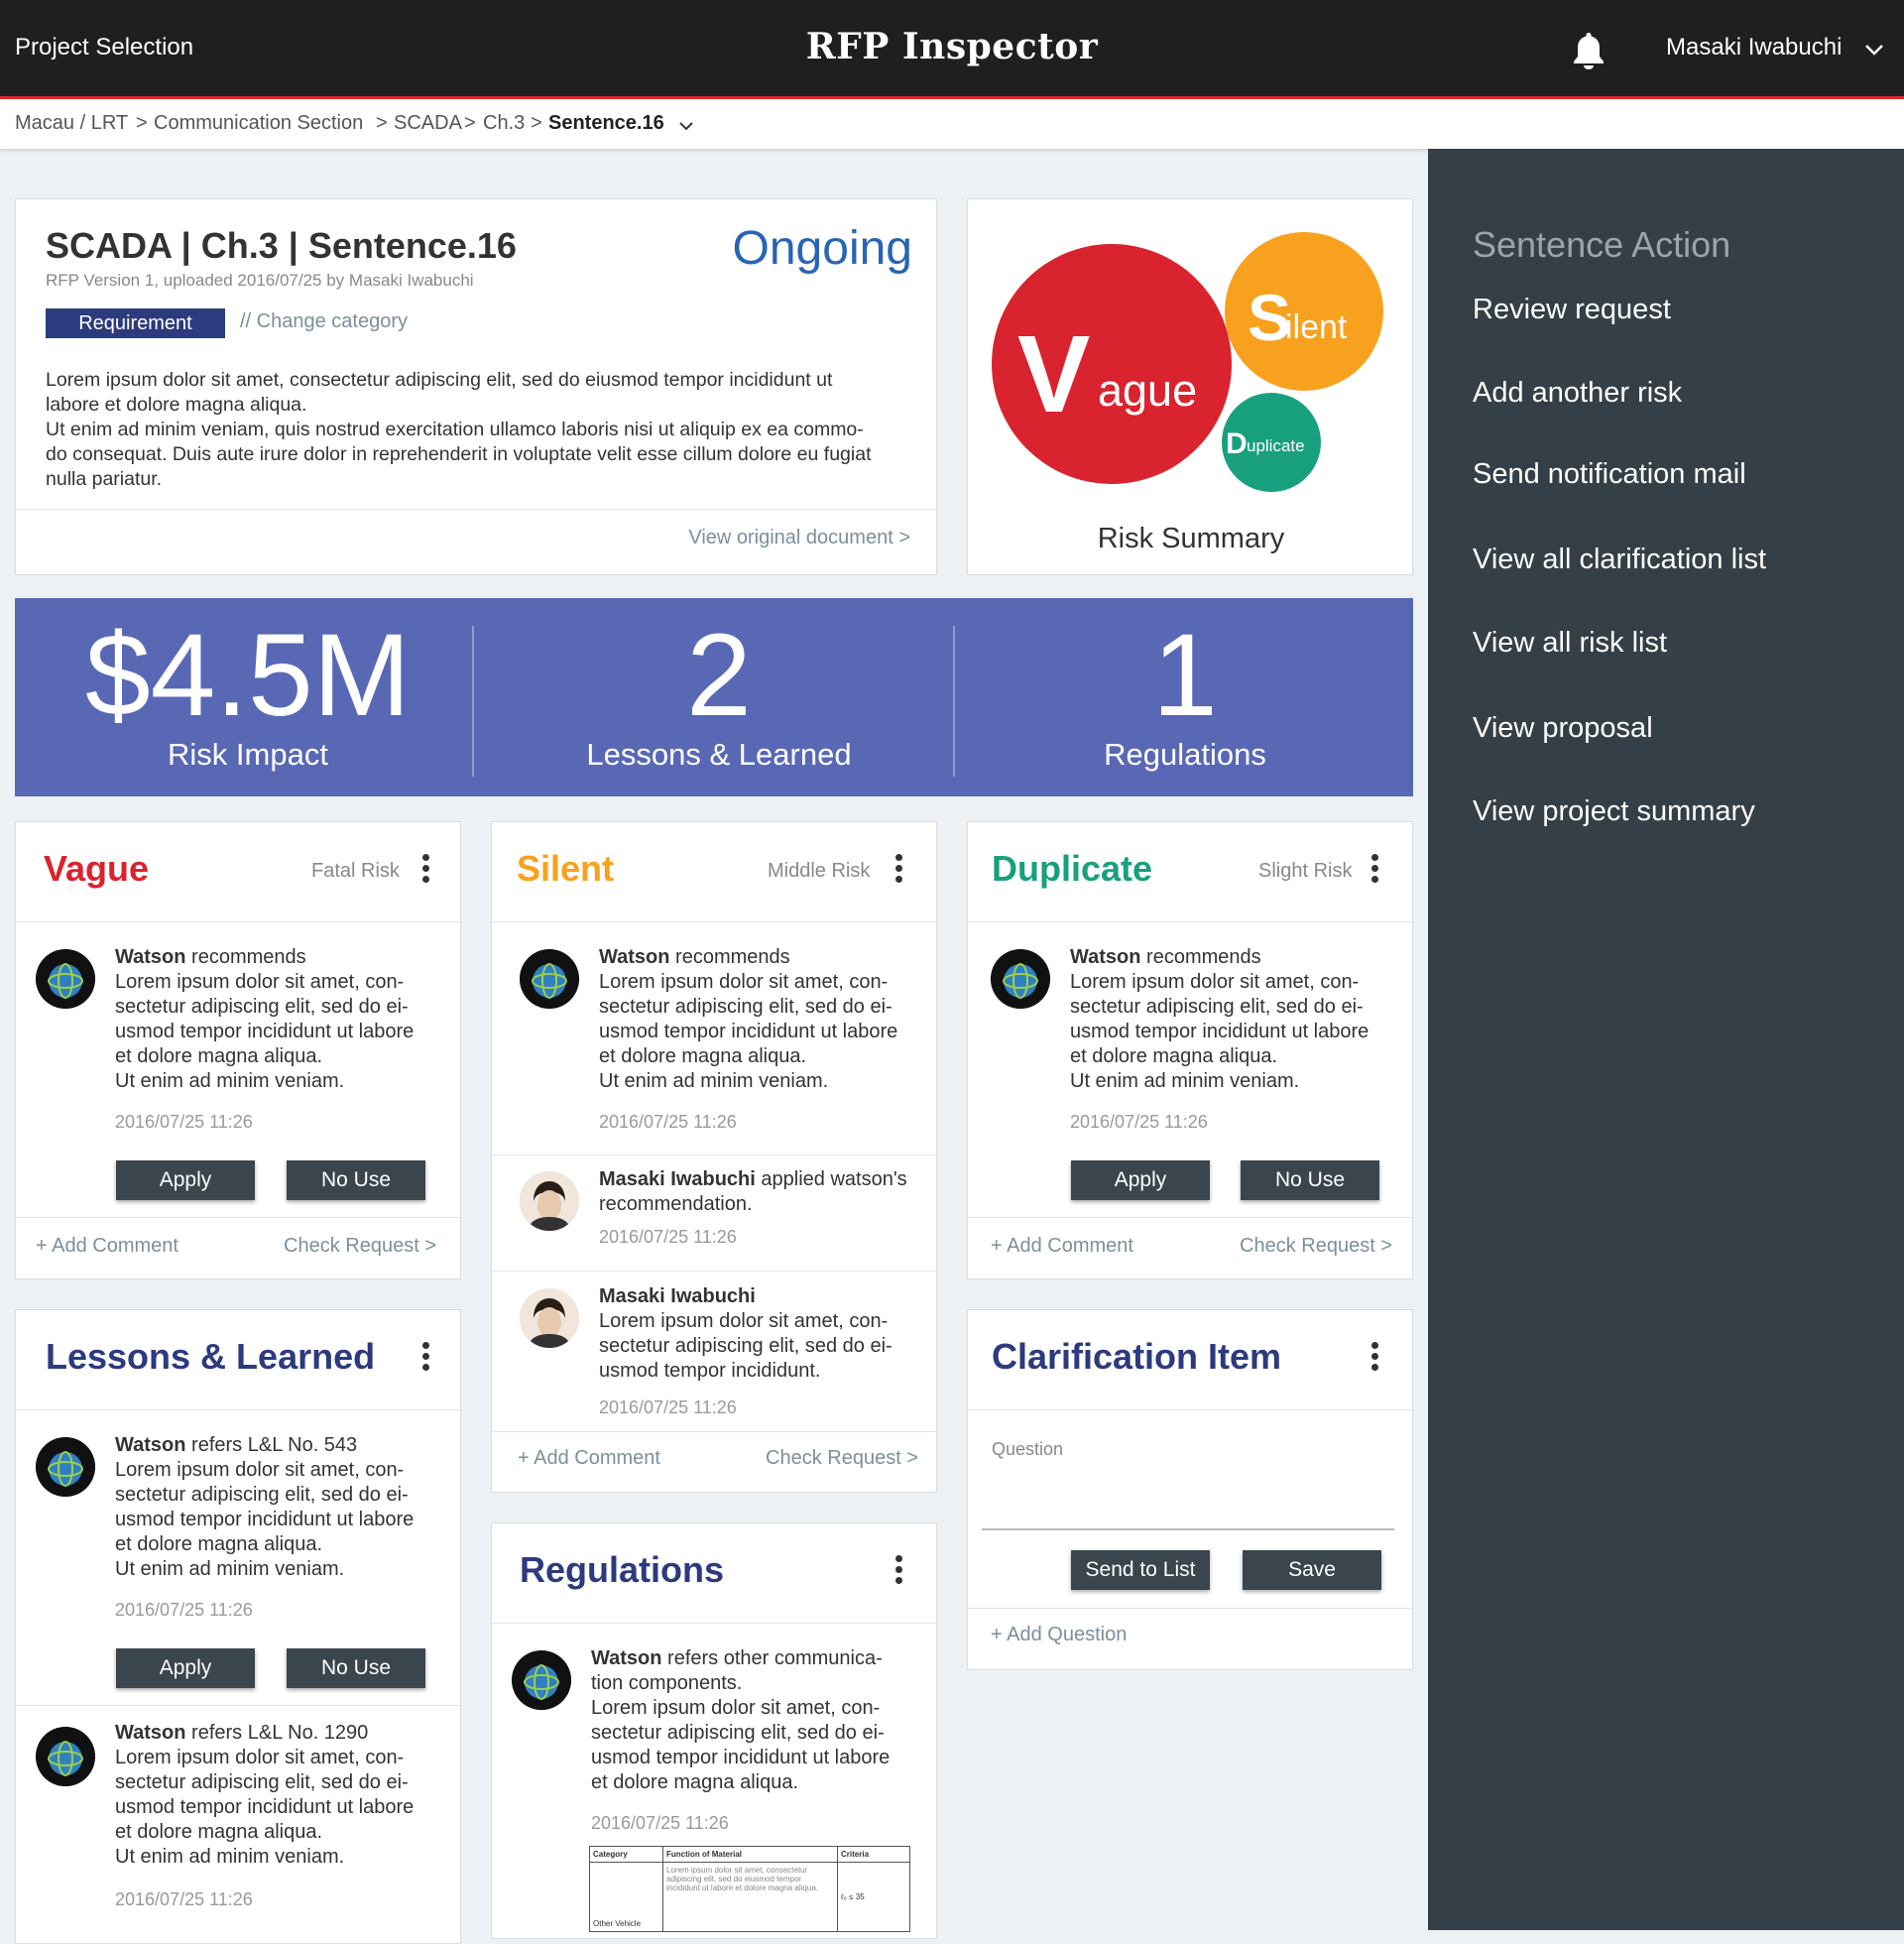  What do you see at coordinates (211, 1356) in the screenshot?
I see `card-title: Lessons & Learned` at bounding box center [211, 1356].